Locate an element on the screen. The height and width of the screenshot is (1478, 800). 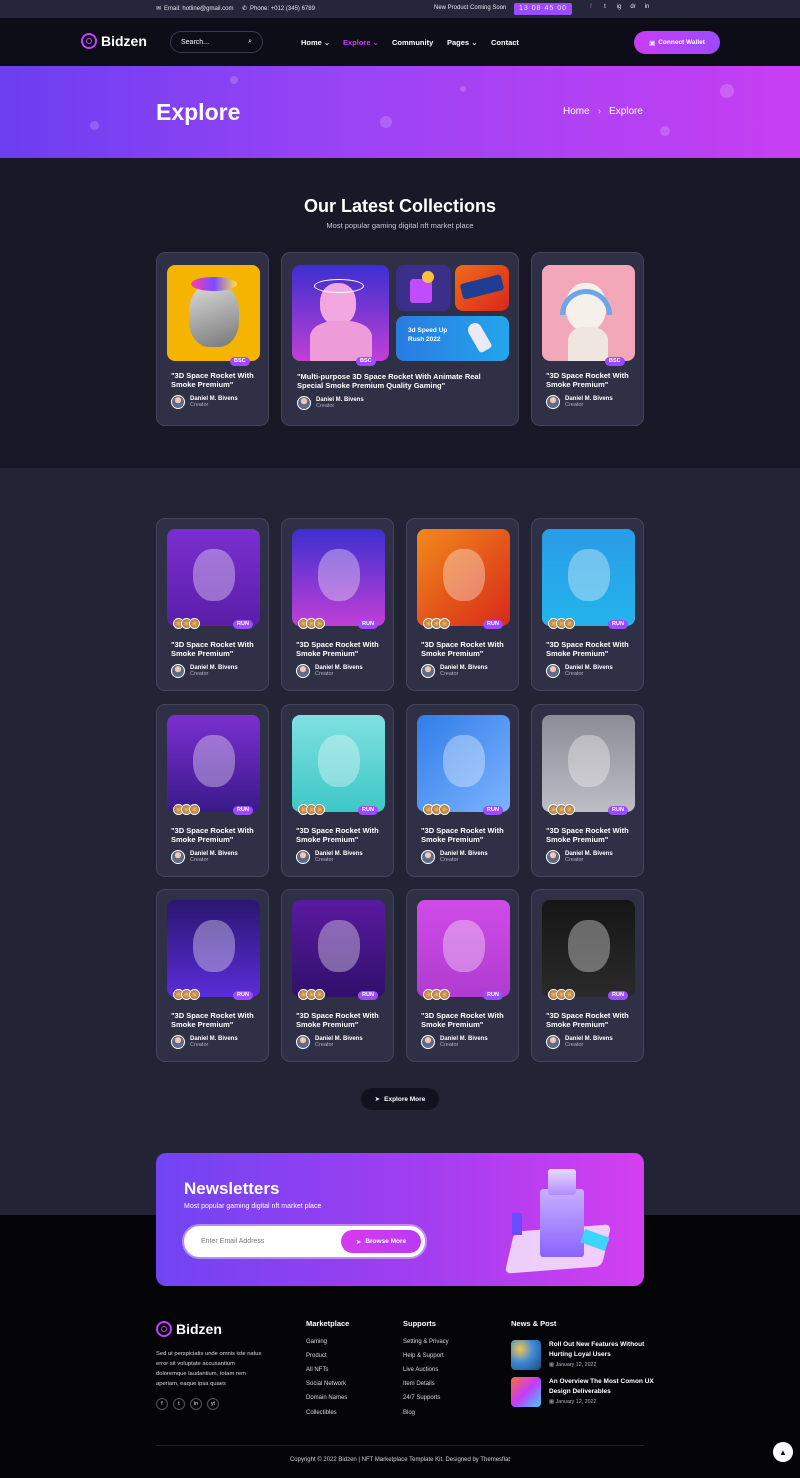
logo: Bidzen is located at coordinates (114, 41).